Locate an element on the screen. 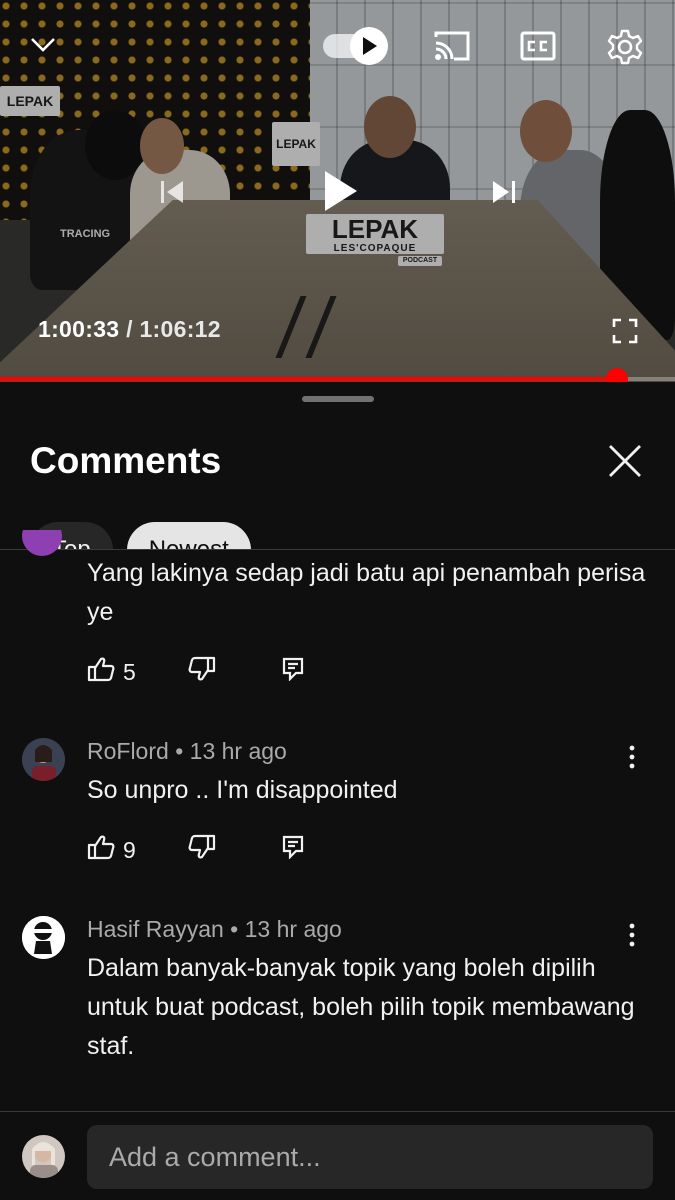 The image size is (675, 1200). autoplay-toggle is located at coordinates (355, 46).